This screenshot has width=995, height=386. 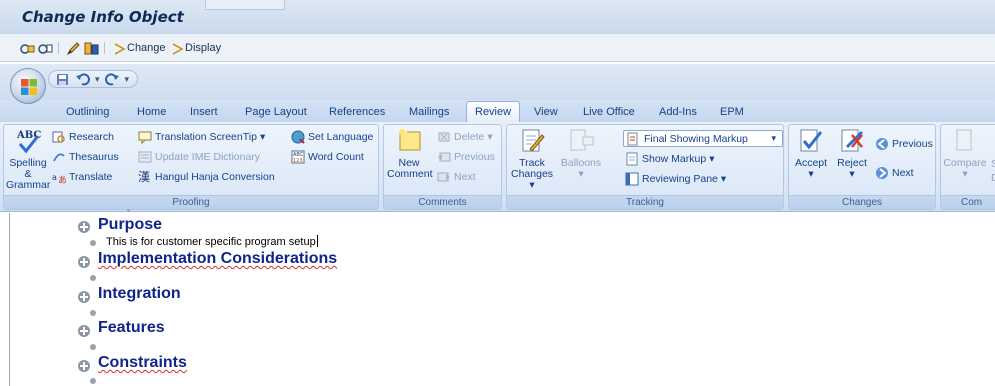 What do you see at coordinates (27, 48) in the screenshot?
I see `display-change-toggle-icon` at bounding box center [27, 48].